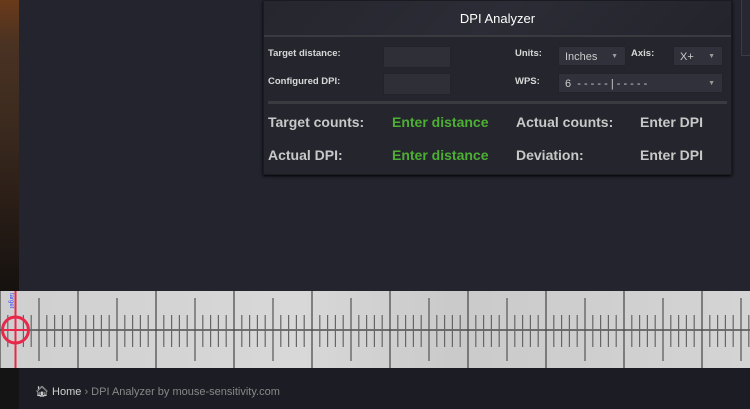 The width and height of the screenshot is (750, 409). I want to click on wps-select: 6 - - - - - | - - - - - ▼, so click(640, 83).